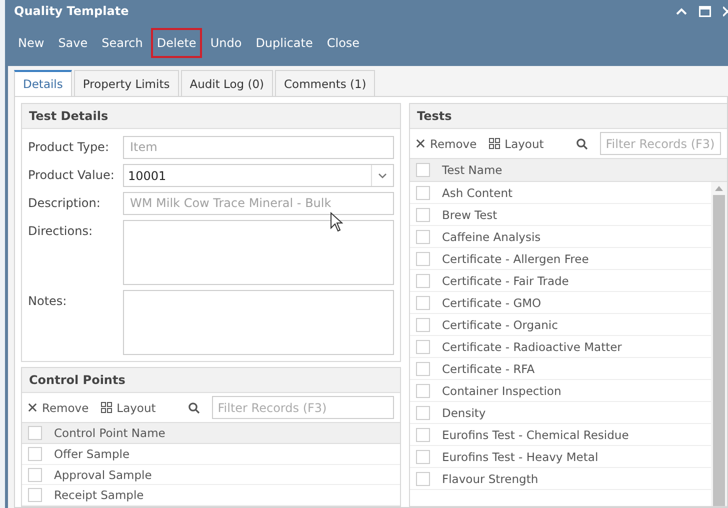 This screenshot has height=508, width=728. What do you see at coordinates (478, 193) in the screenshot?
I see `table-cell-text: Ash Content` at bounding box center [478, 193].